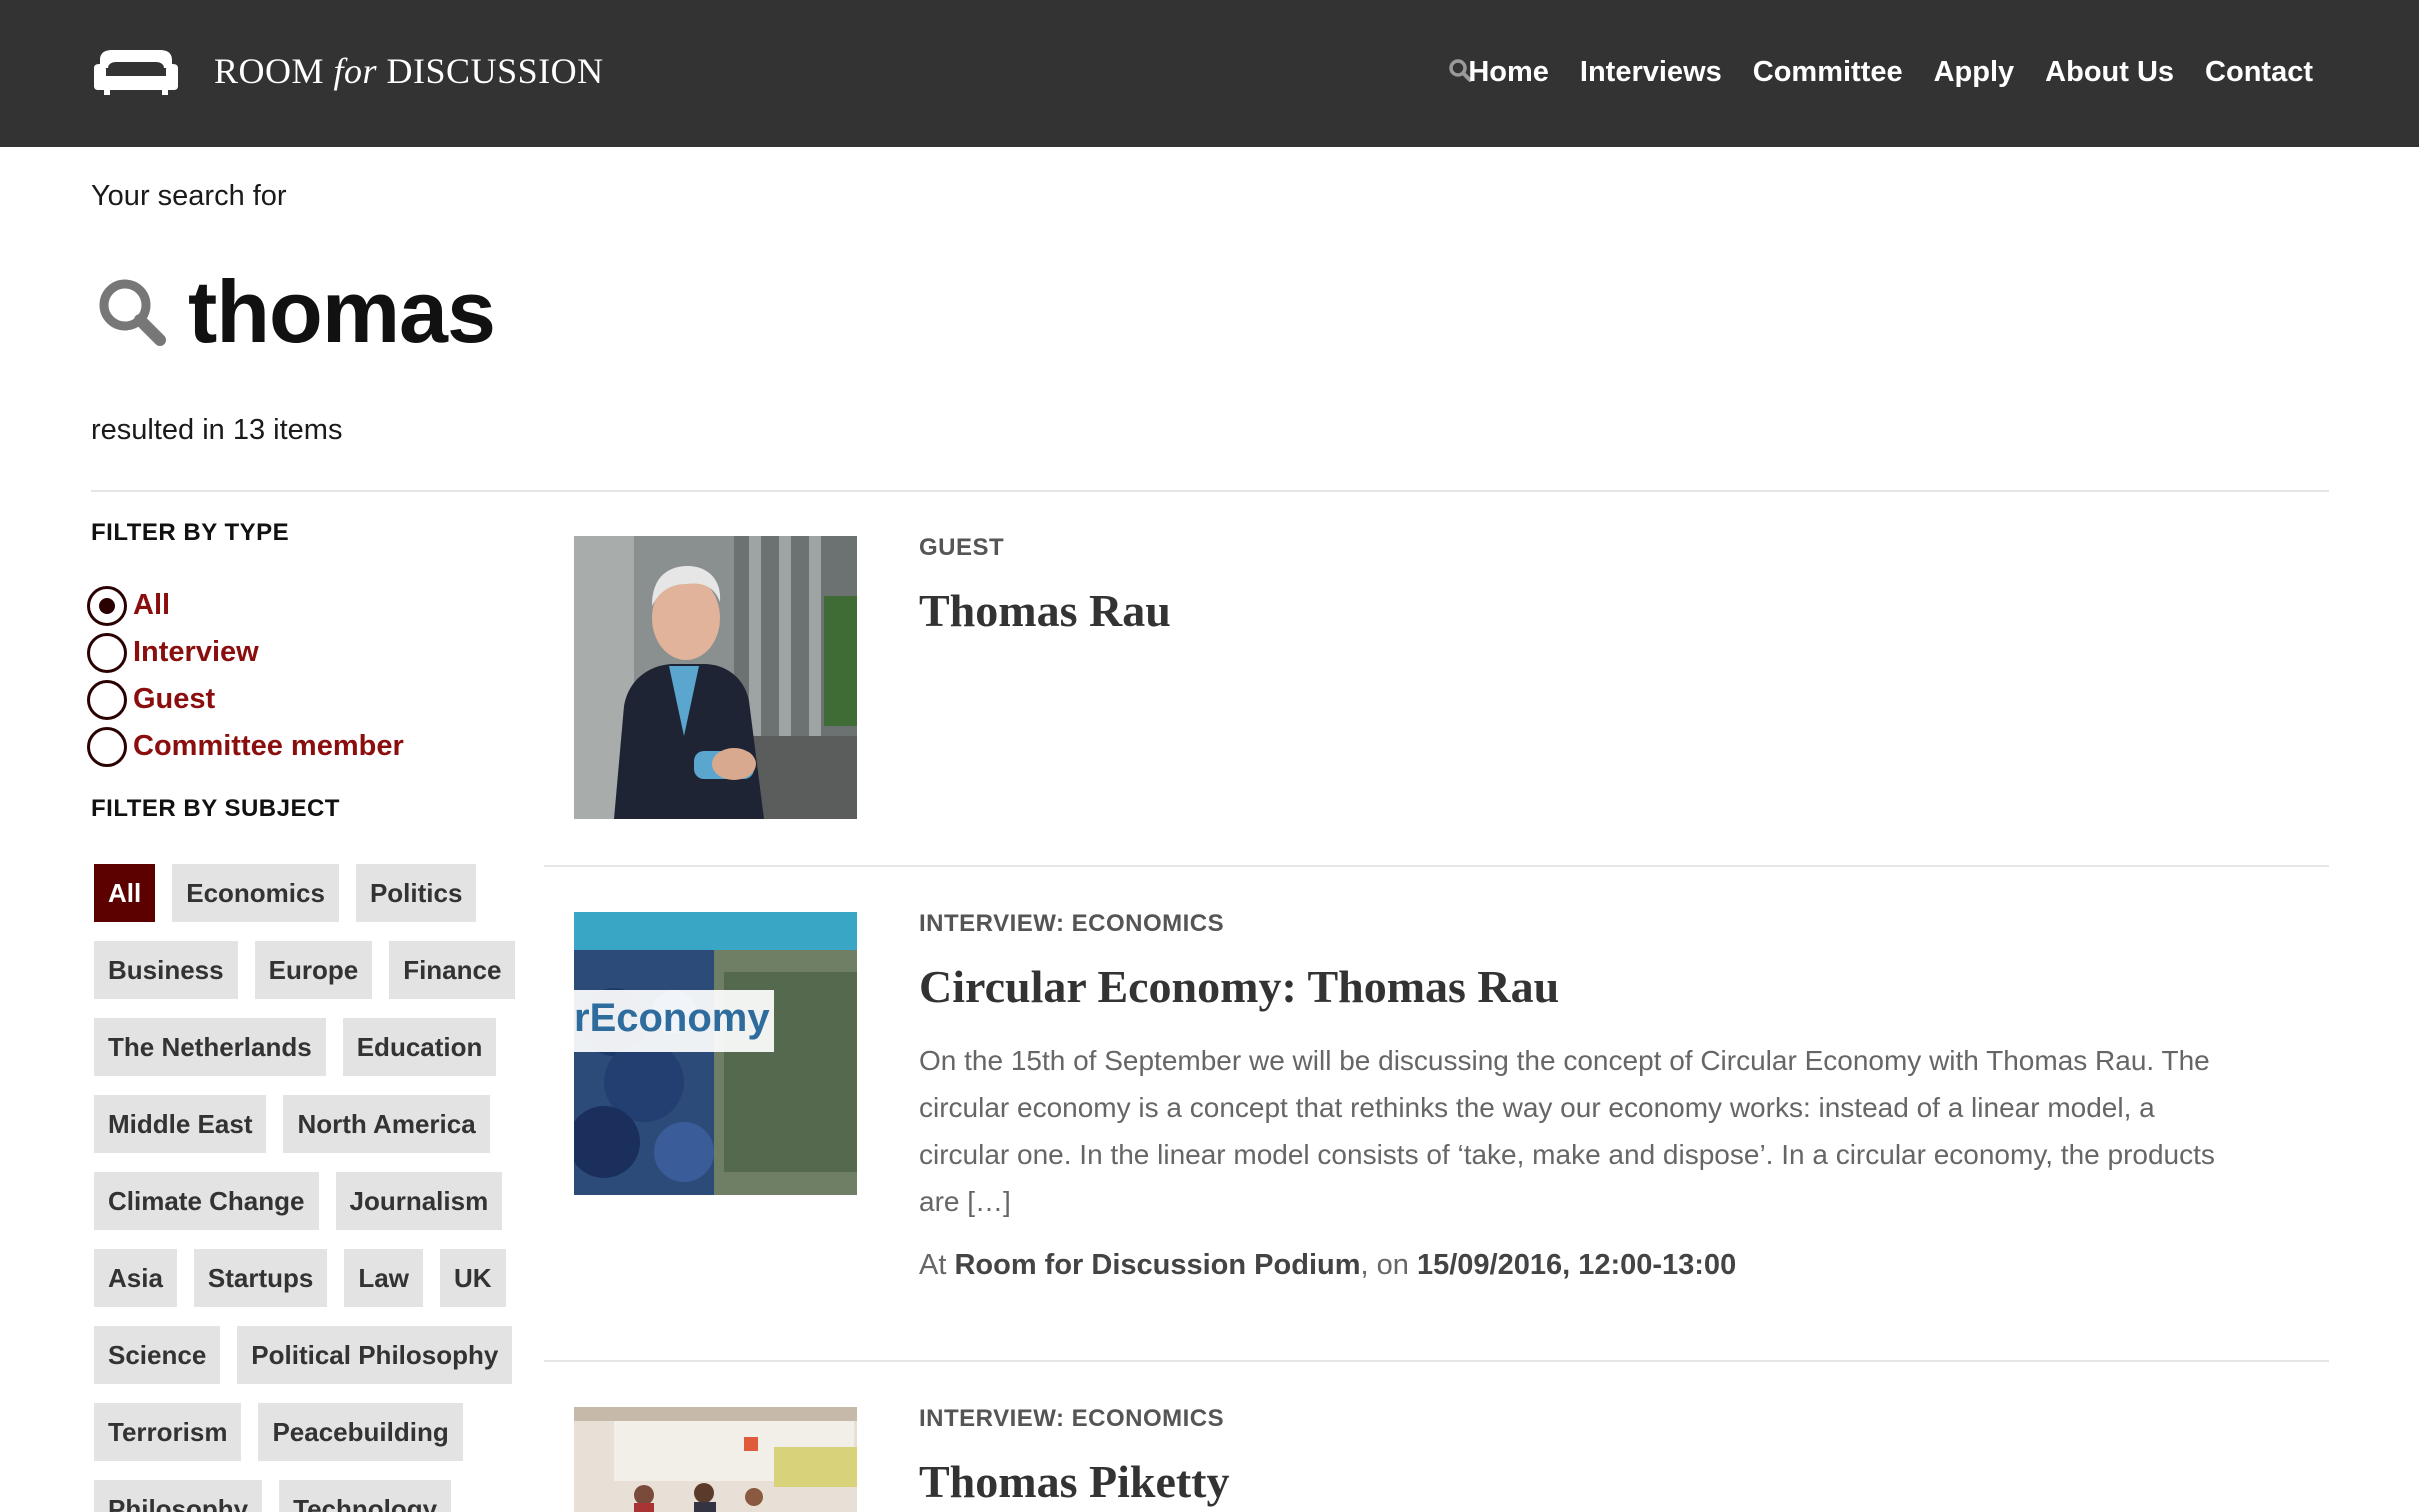  I want to click on type-filter-list: All Interview Guest Committee member, so click(245, 676).